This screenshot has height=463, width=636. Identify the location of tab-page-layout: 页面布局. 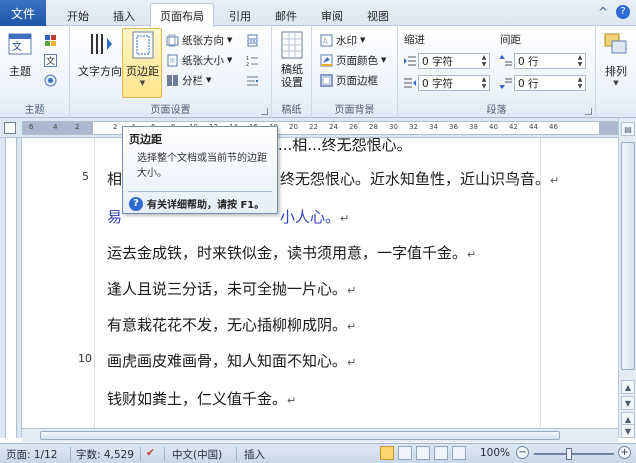
(182, 15).